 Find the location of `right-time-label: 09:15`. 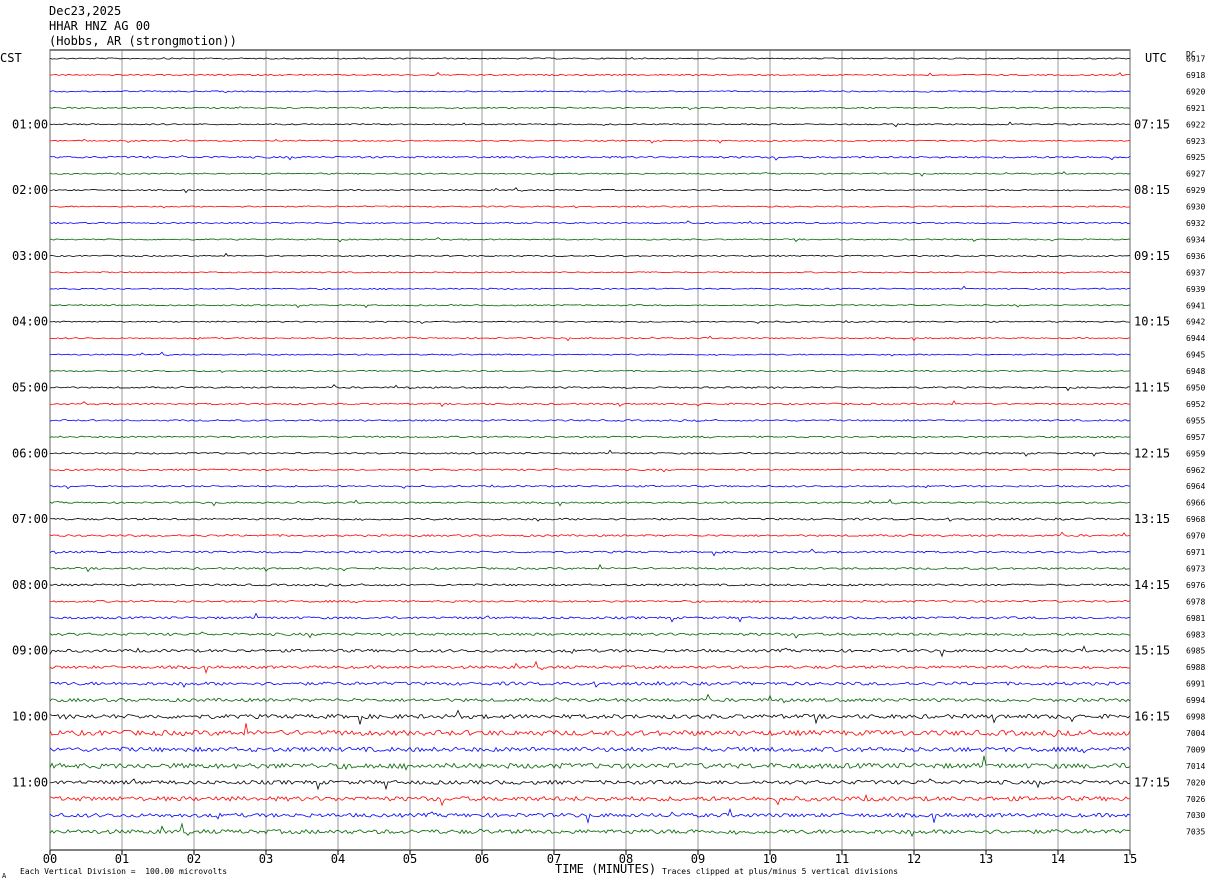

right-time-label: 09:15 is located at coordinates (1152, 256).